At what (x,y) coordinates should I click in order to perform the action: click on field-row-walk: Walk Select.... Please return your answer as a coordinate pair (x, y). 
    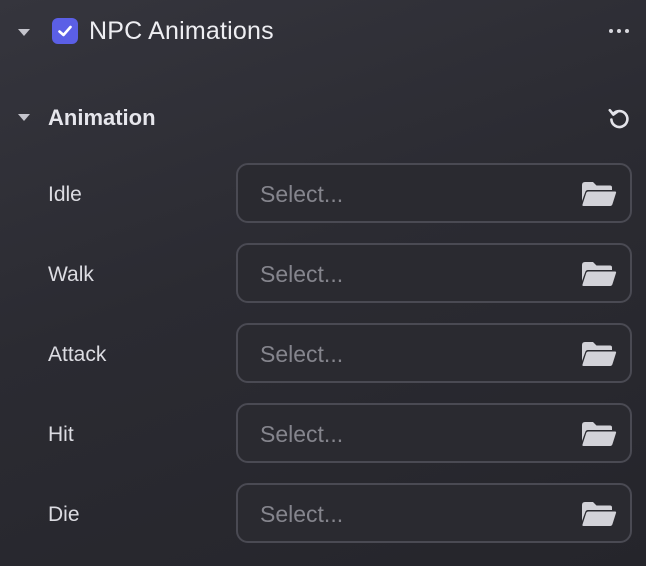
    Looking at the image, I should click on (323, 275).